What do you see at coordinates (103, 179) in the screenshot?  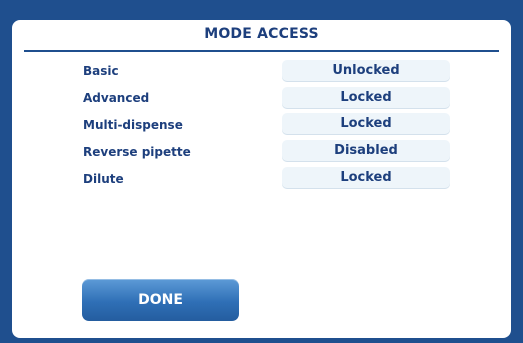 I see `mode-label-dilute: Dilute` at bounding box center [103, 179].